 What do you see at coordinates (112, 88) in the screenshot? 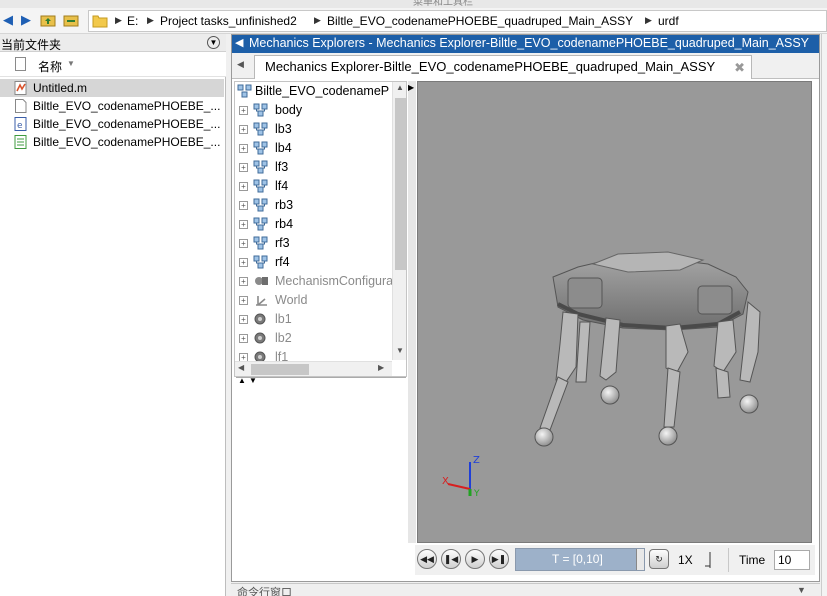
I see `file-row: Untitled.m` at bounding box center [112, 88].